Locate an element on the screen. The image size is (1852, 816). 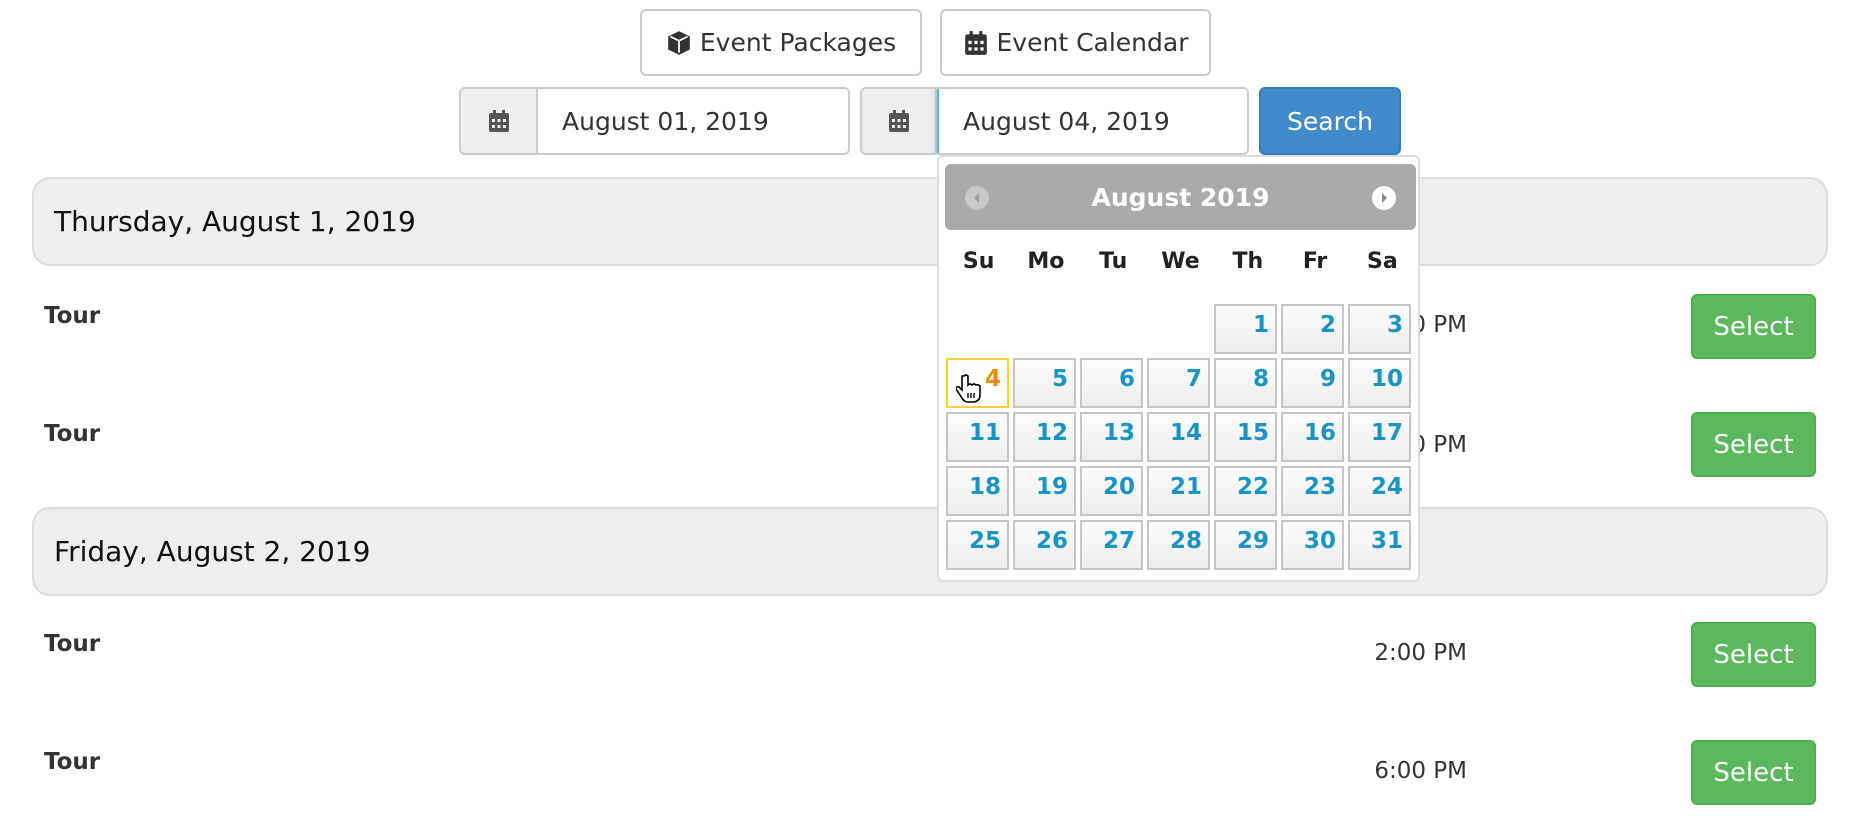
day-cell: 24 is located at coordinates (1379, 491).